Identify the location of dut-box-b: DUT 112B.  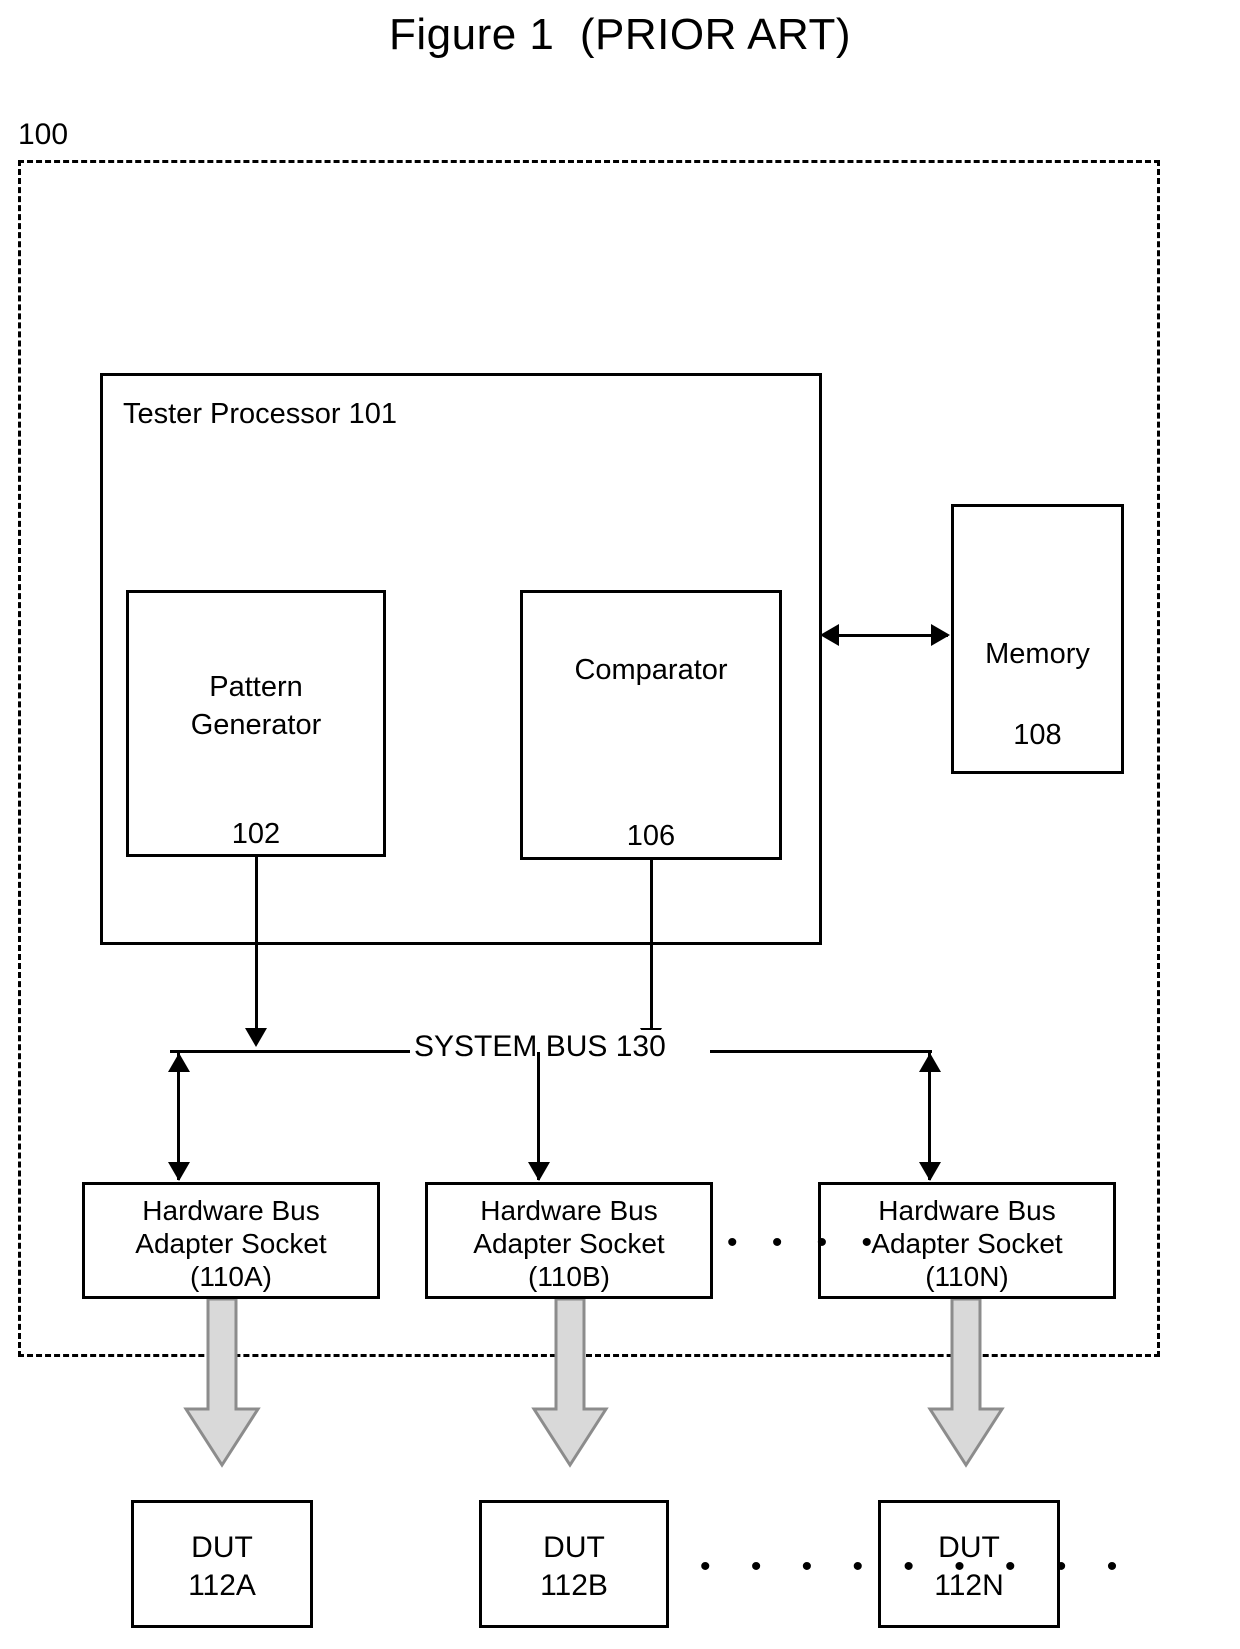
(574, 1564).